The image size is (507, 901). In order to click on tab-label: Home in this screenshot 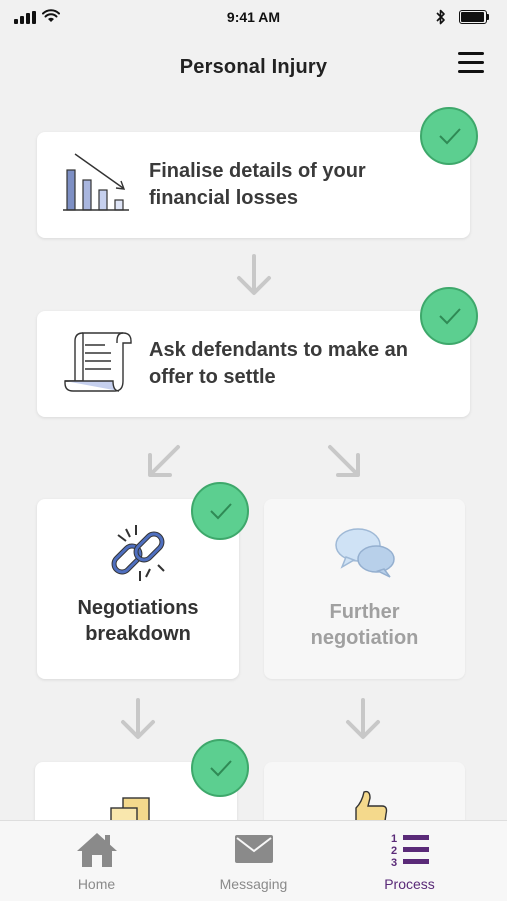, I will do `click(96, 884)`.